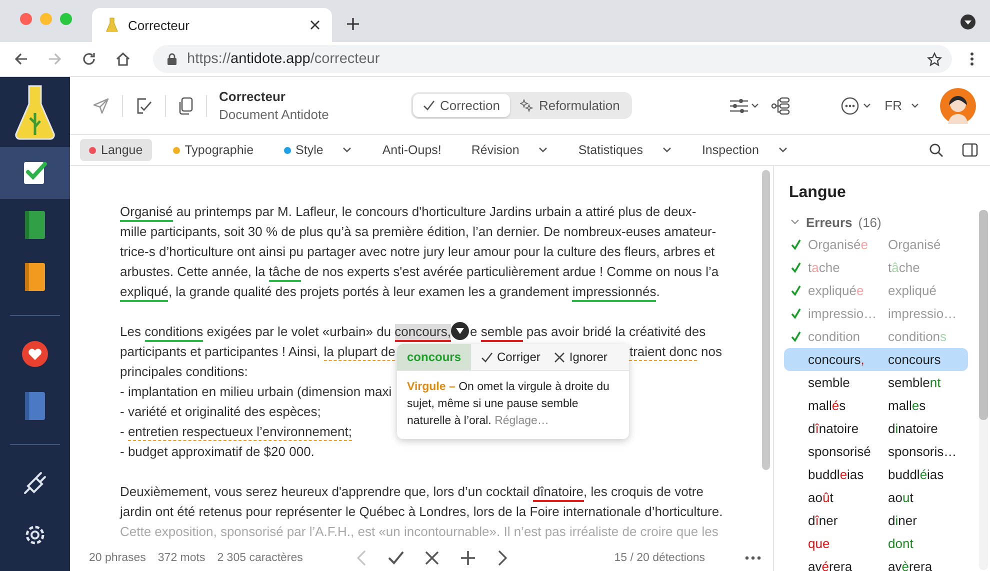 The image size is (990, 571). What do you see at coordinates (467, 558) in the screenshot?
I see `add-icon` at bounding box center [467, 558].